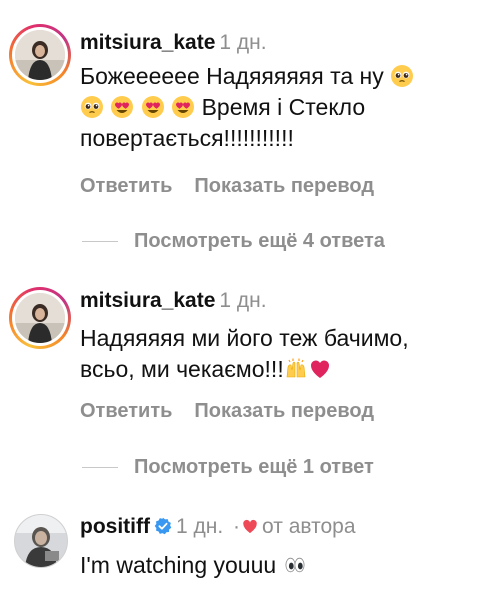 The height and width of the screenshot is (600, 503). I want to click on by-author-label: от автора, so click(309, 526).